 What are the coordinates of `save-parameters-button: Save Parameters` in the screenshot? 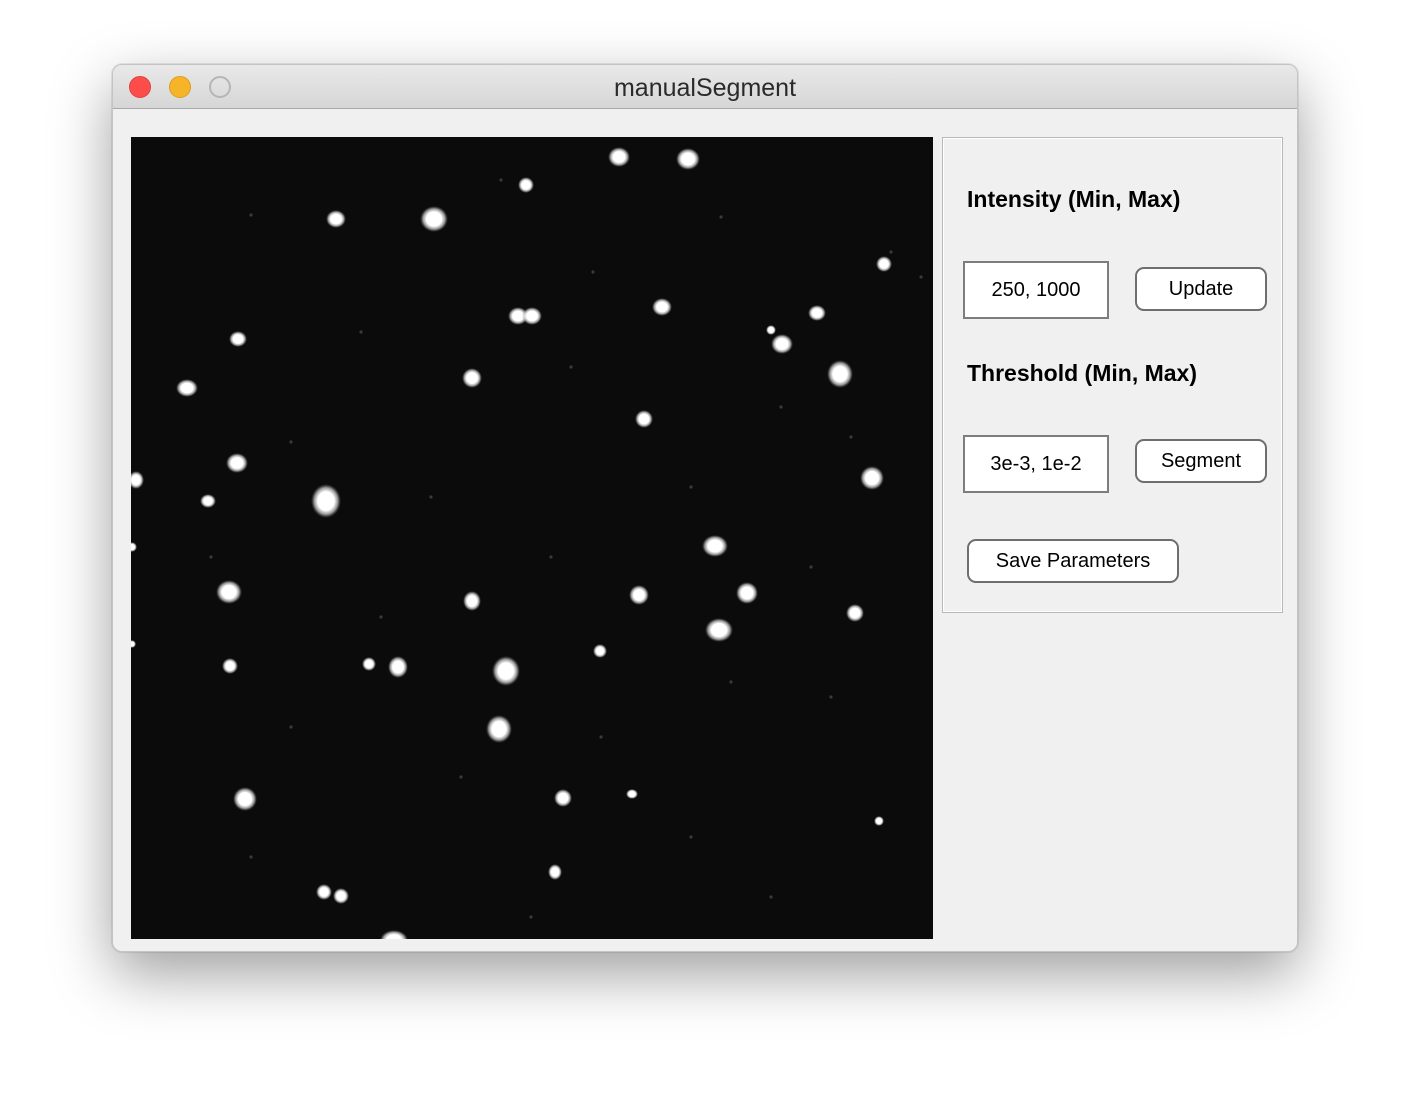 It's located at (1073, 561).